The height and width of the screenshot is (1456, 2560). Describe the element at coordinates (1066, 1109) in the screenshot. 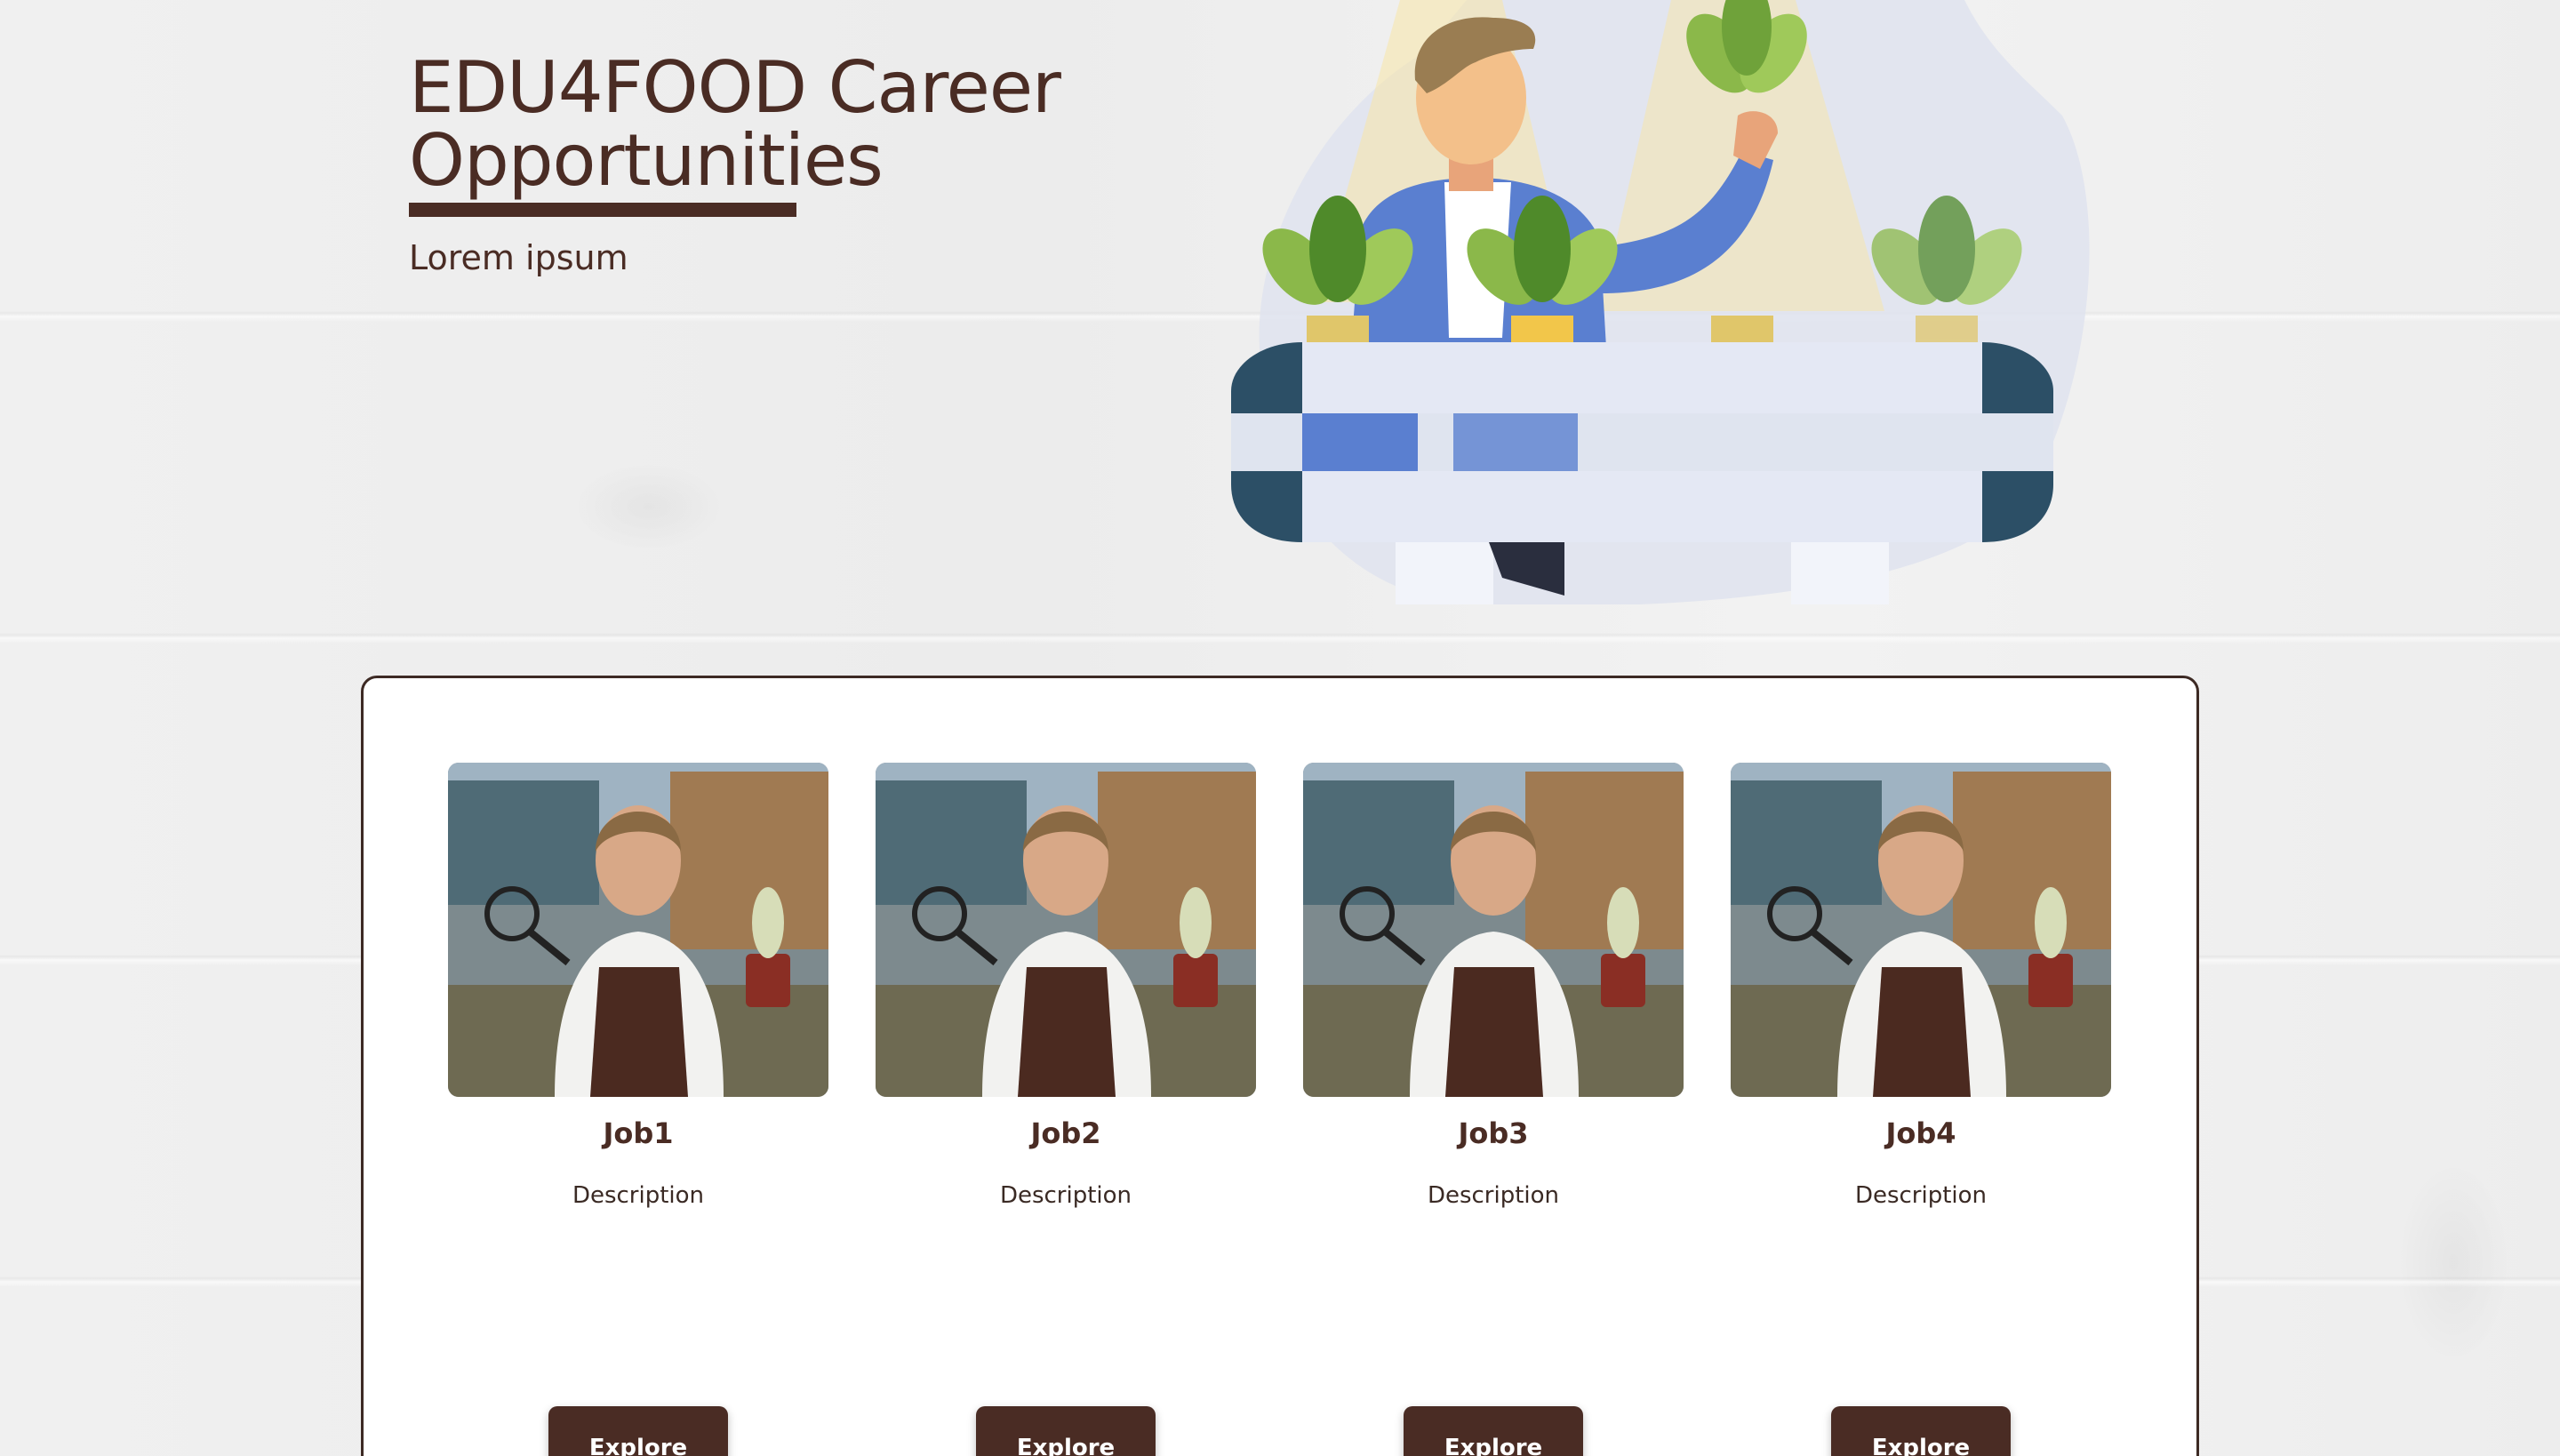

I see `job-card-2: Job2 Description Explore` at that location.